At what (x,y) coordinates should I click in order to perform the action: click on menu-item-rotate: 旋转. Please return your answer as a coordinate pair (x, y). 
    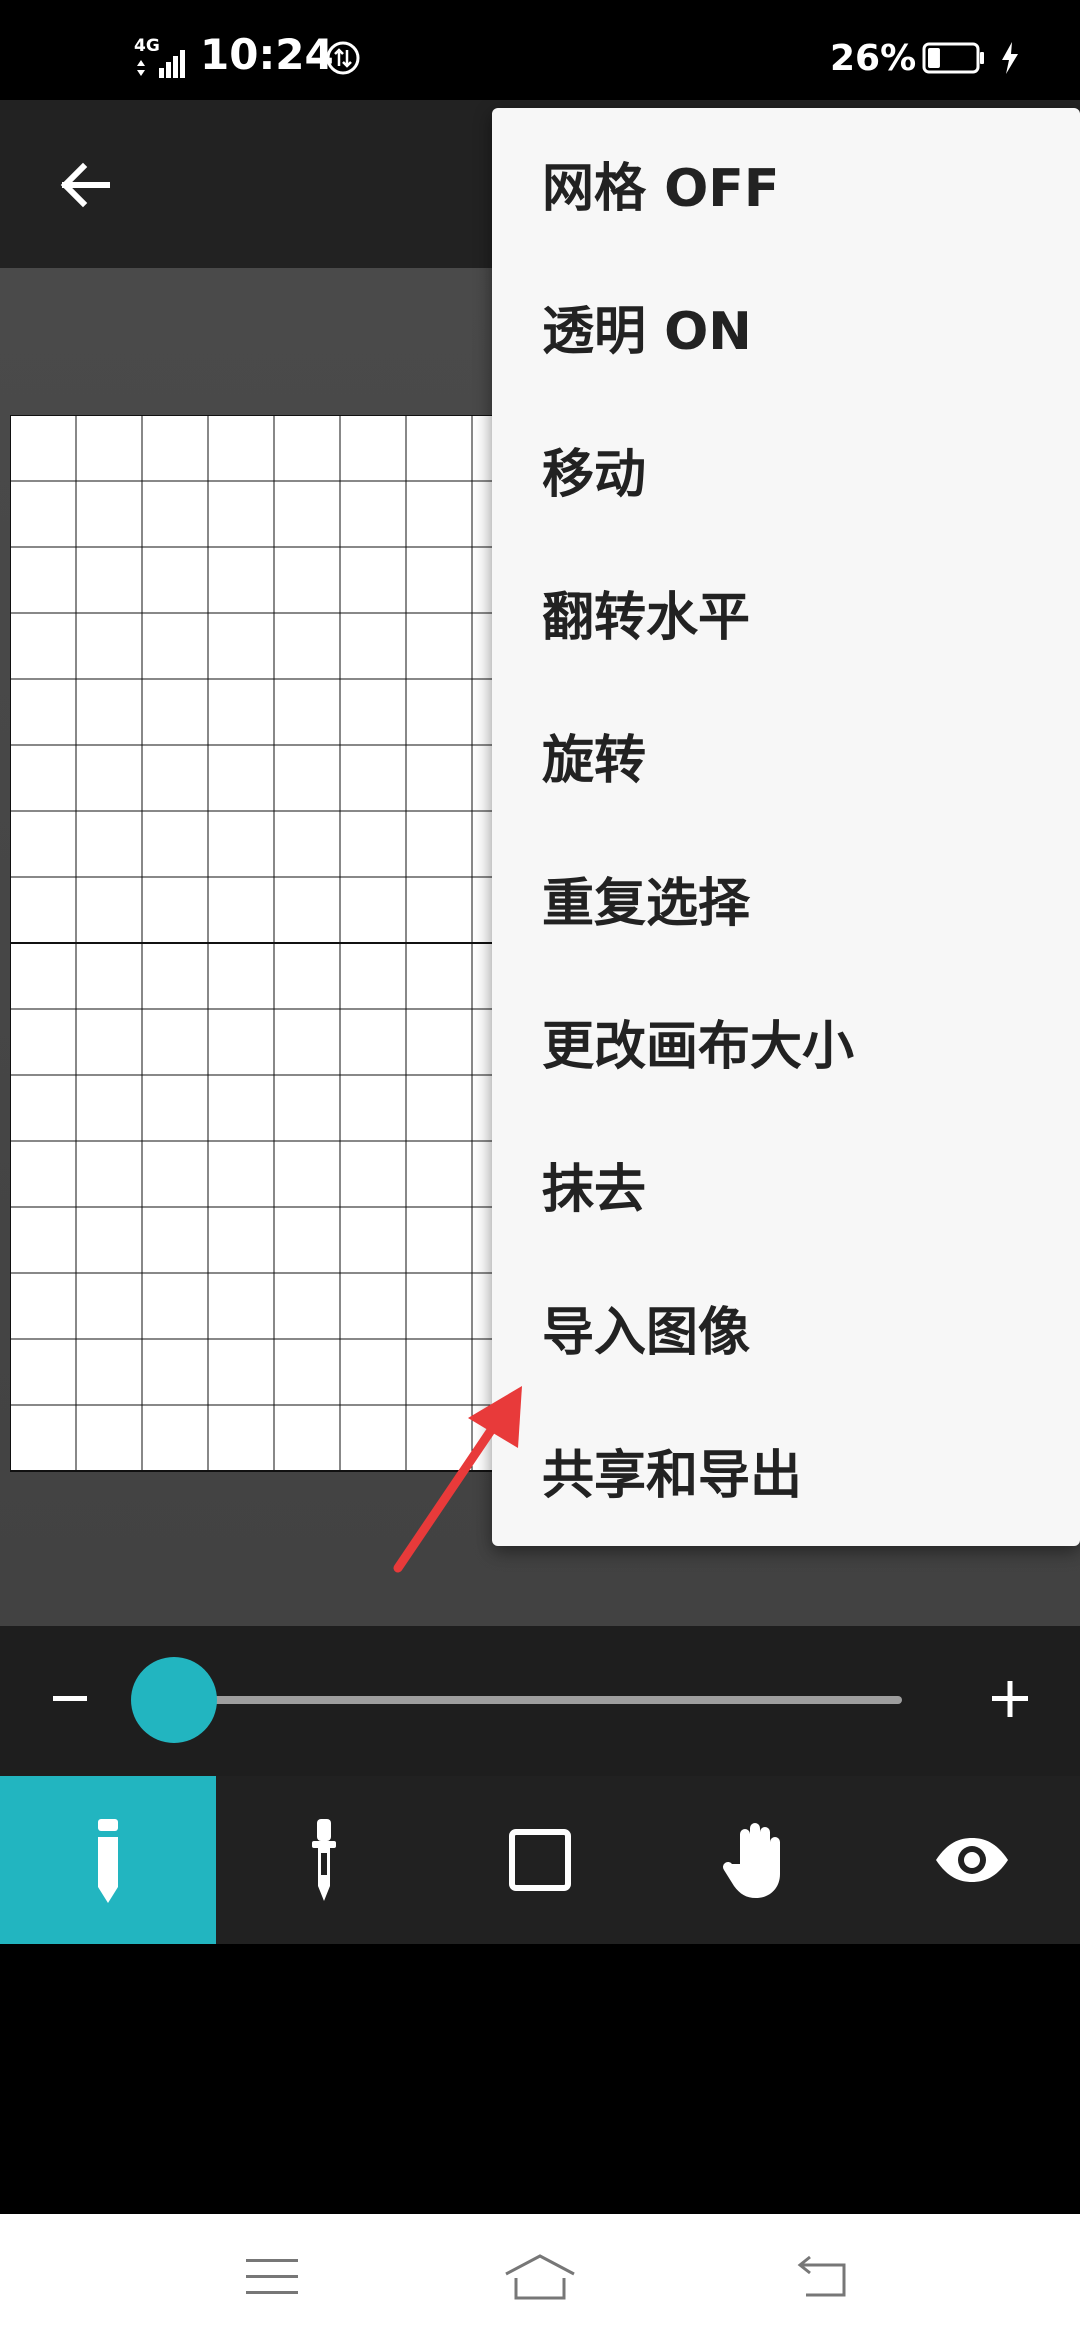
    Looking at the image, I should click on (786, 755).